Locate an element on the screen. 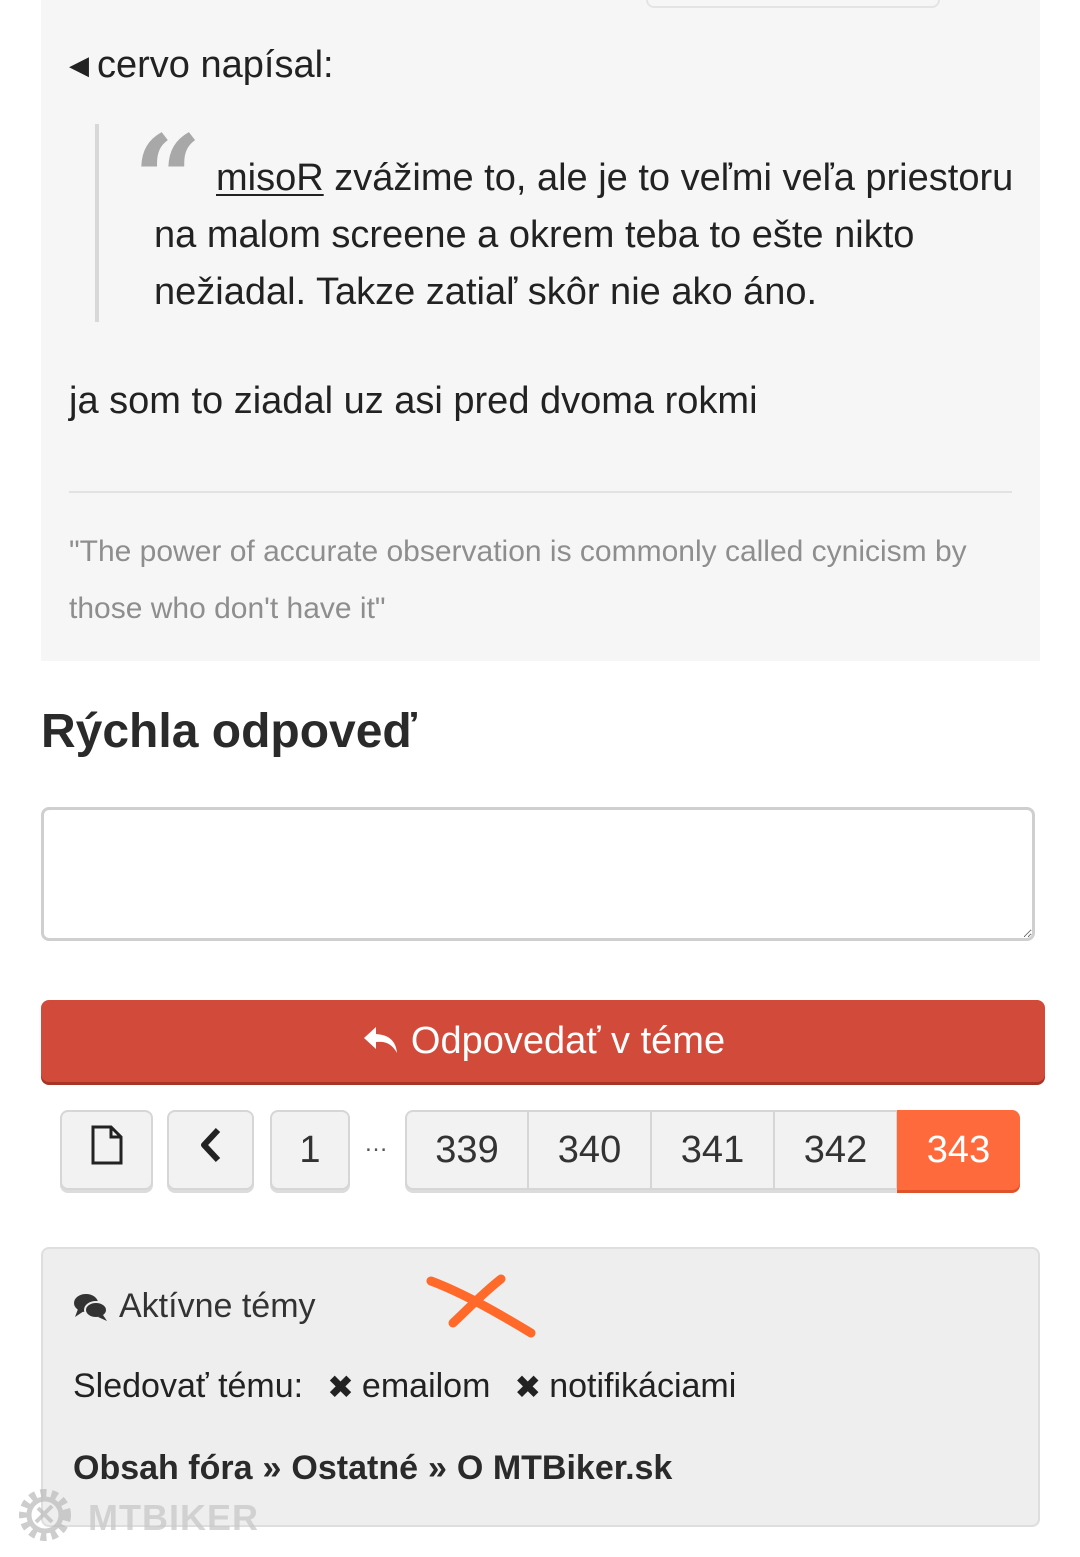 This screenshot has height=1557, width=1080. breadcrumb-item-forum-index: Obsah fóra is located at coordinates (162, 1468).